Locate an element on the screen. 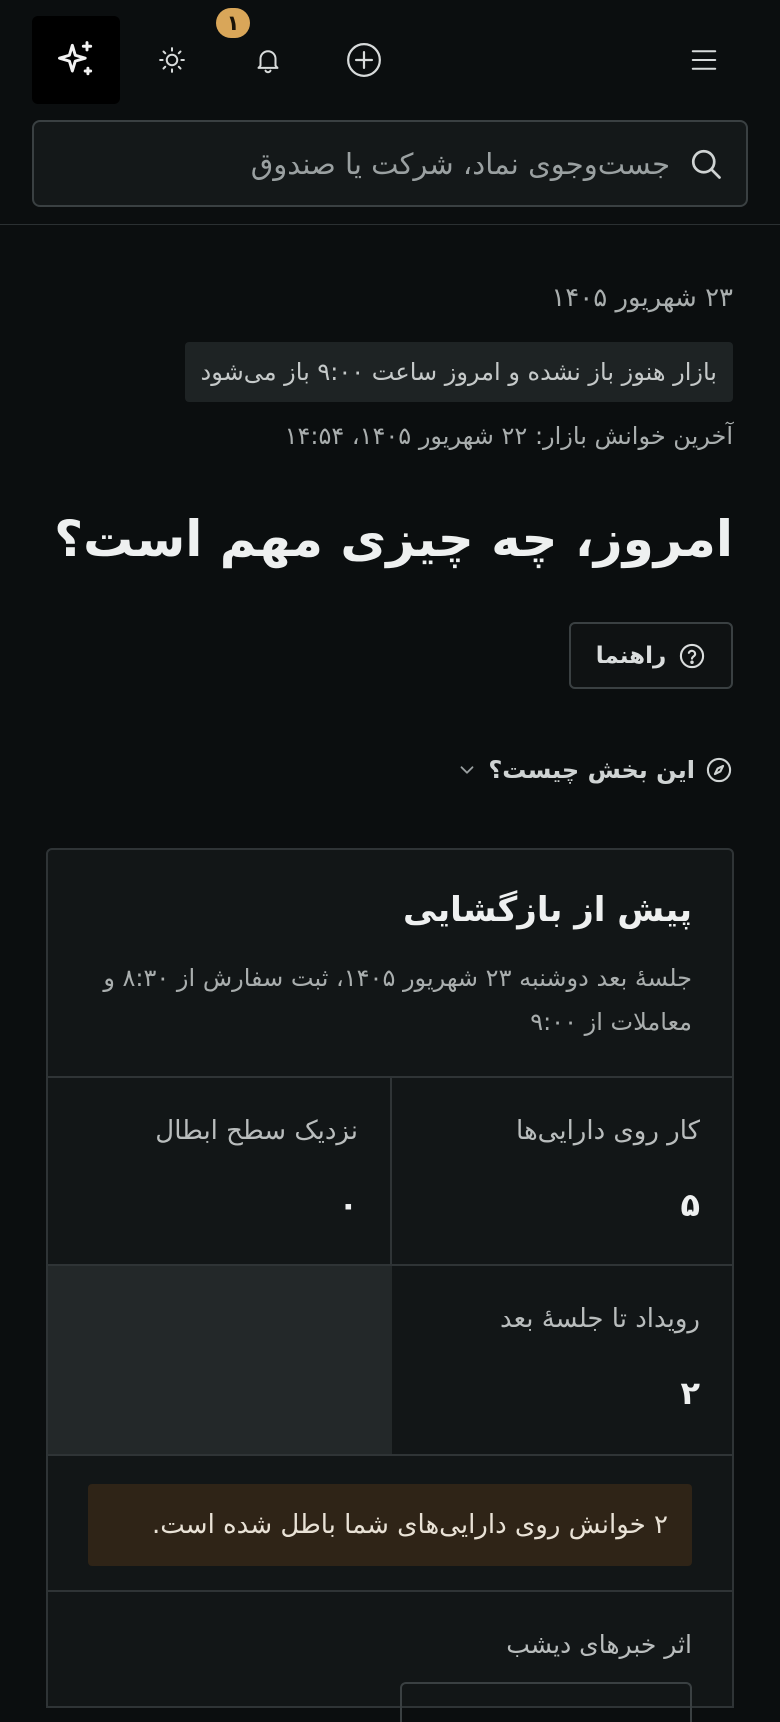 The image size is (780, 1722). section-info-toggle: این بخش چیست؟ is located at coordinates (594, 770).